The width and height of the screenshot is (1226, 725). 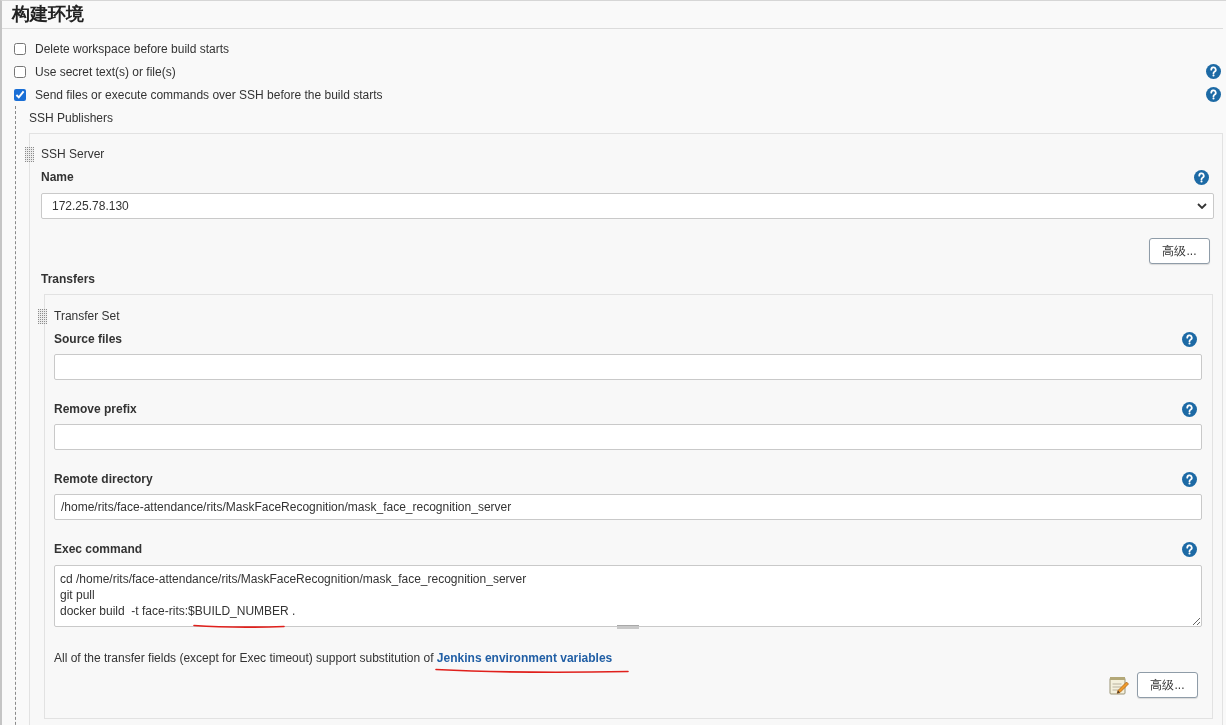 What do you see at coordinates (106, 71) in the screenshot?
I see `option-label: Use secret text(s) or file(s)` at bounding box center [106, 71].